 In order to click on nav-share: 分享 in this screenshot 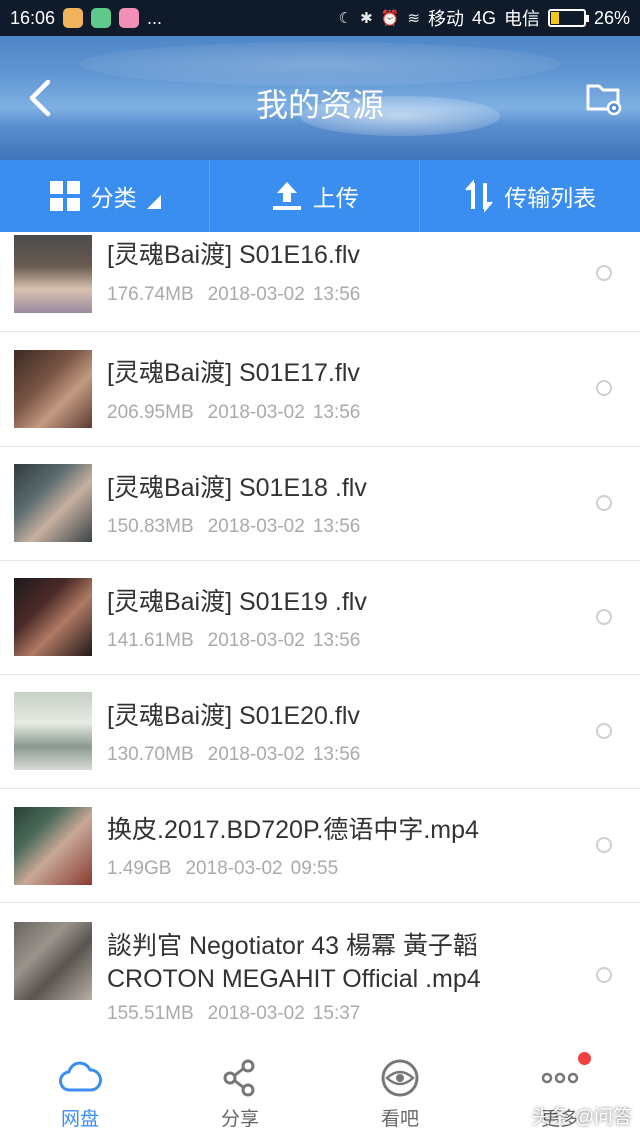, I will do `click(240, 1087)`.